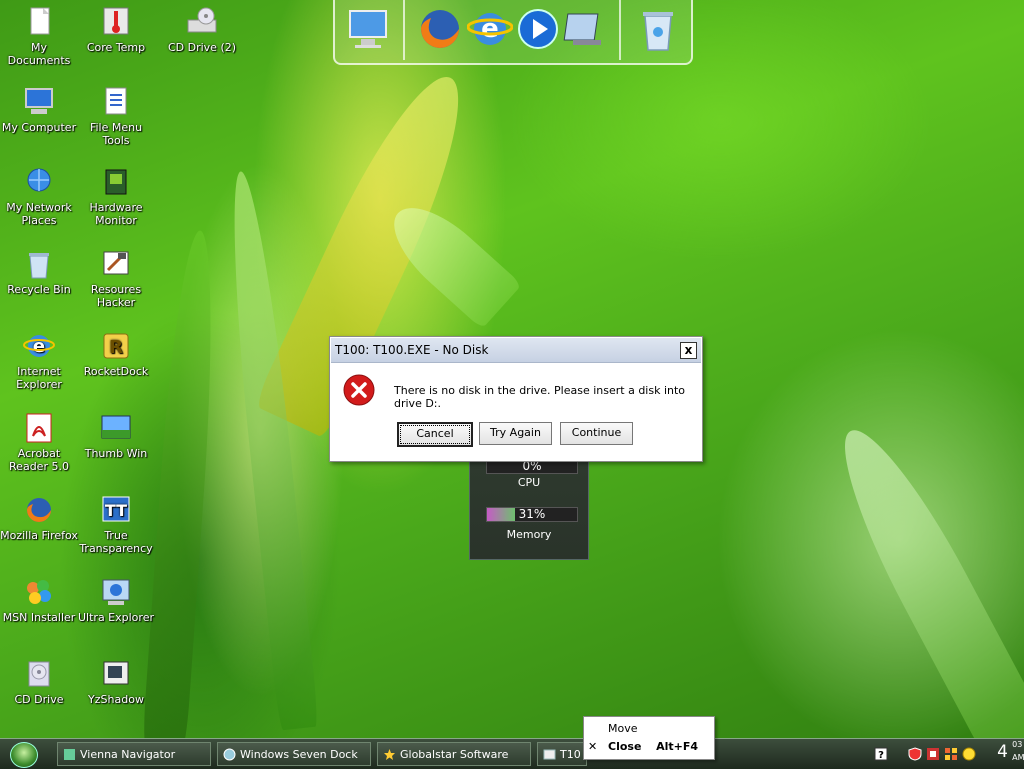  Describe the element at coordinates (677, 746) in the screenshot. I see `menu-item-shortcut: Alt+F4` at that location.